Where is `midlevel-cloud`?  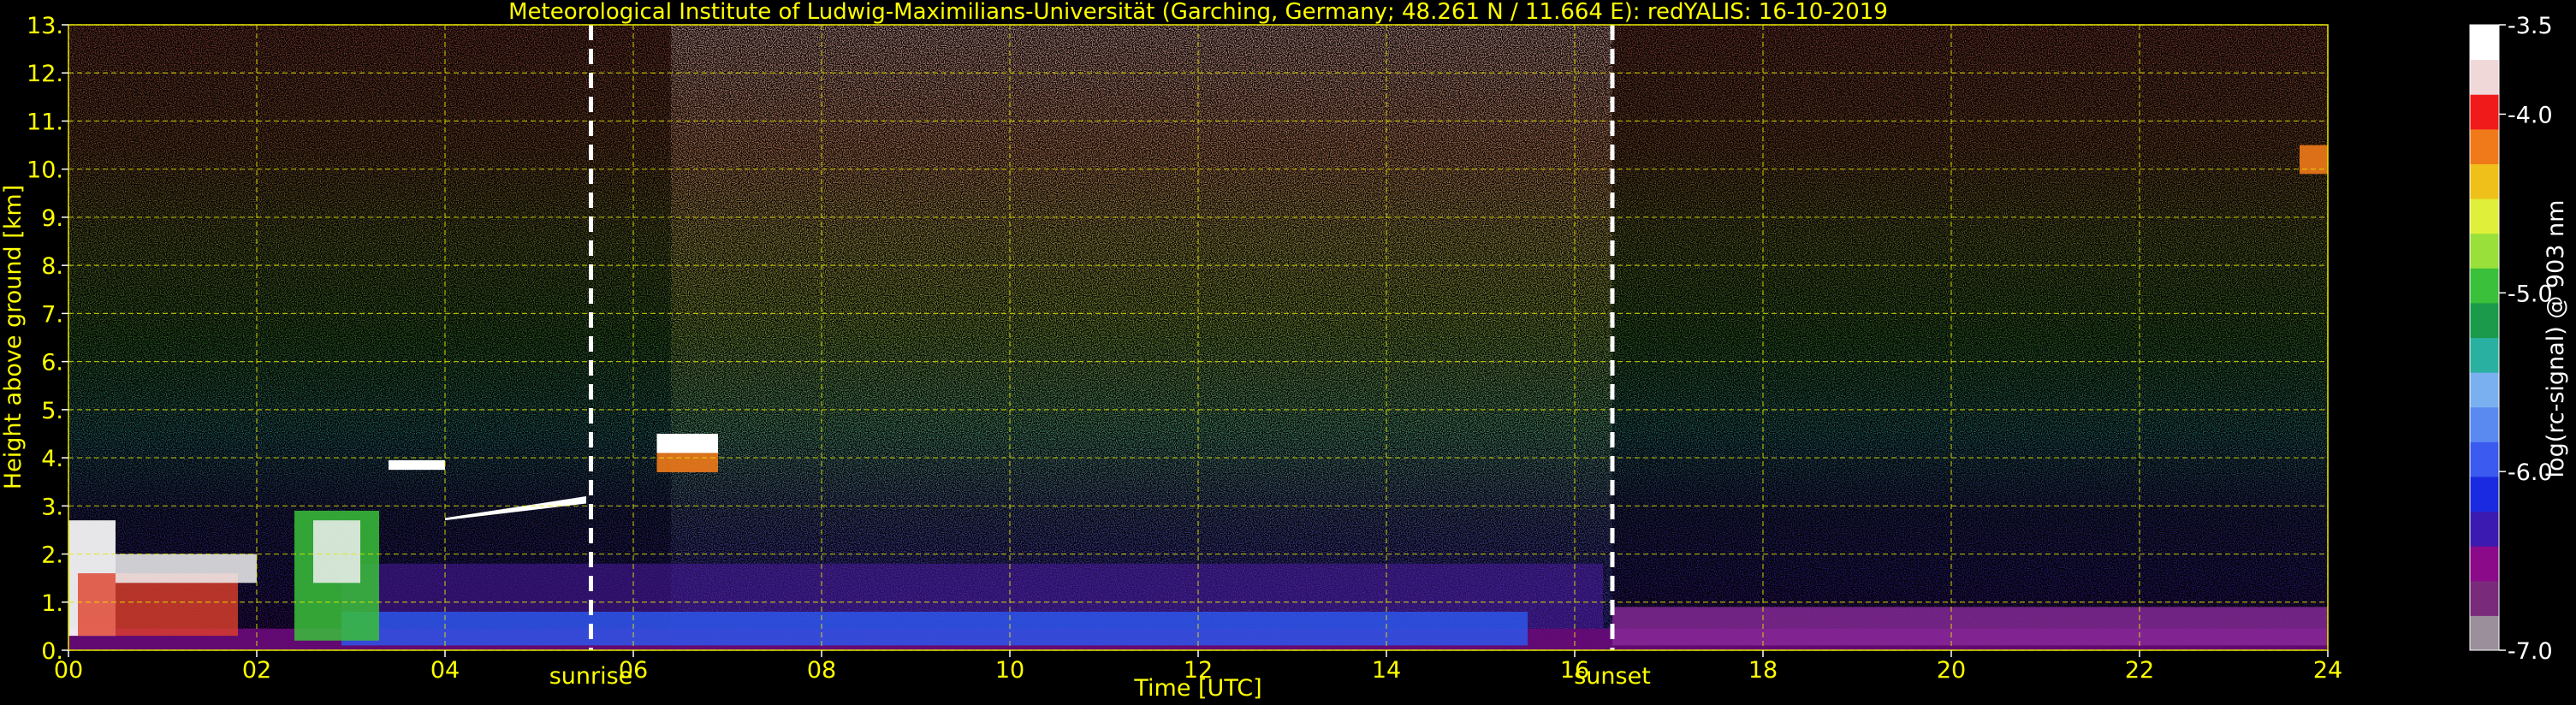
midlevel-cloud is located at coordinates (687, 443).